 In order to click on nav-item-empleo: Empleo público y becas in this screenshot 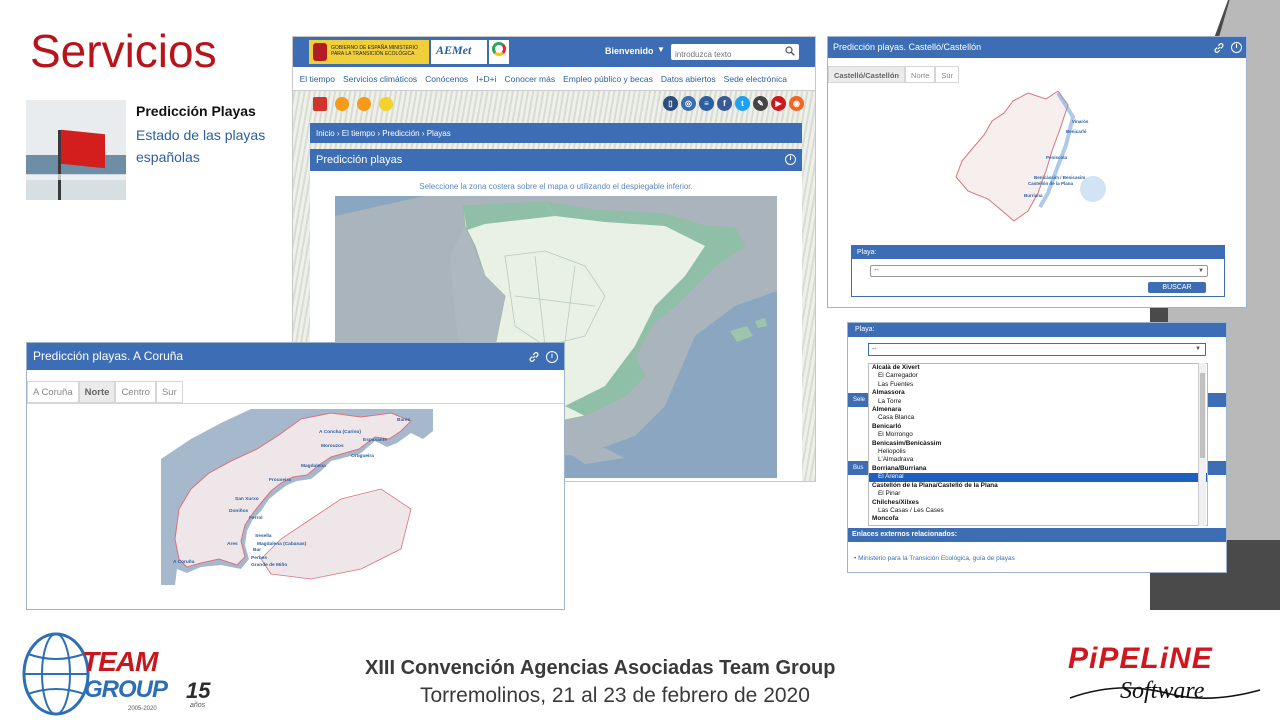, I will do `click(608, 79)`.